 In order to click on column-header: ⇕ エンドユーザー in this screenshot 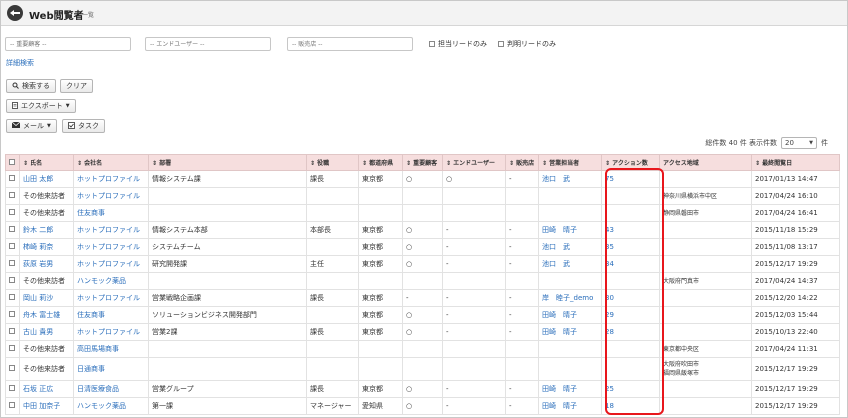, I will do `click(474, 162)`.